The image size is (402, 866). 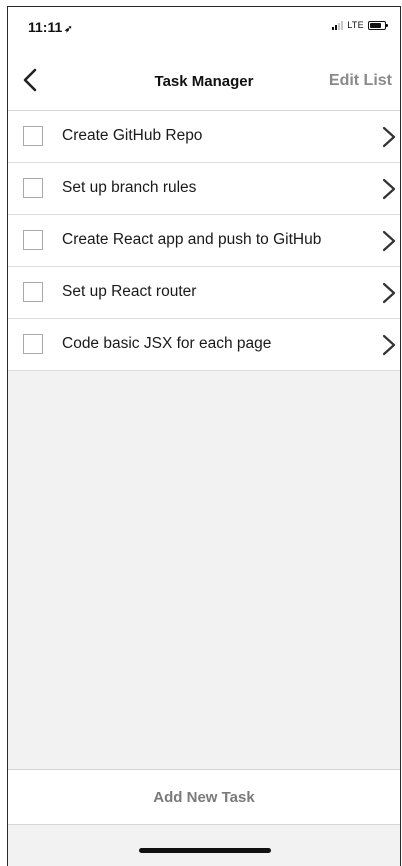 What do you see at coordinates (129, 187) in the screenshot?
I see `task-label: Set up branch rules` at bounding box center [129, 187].